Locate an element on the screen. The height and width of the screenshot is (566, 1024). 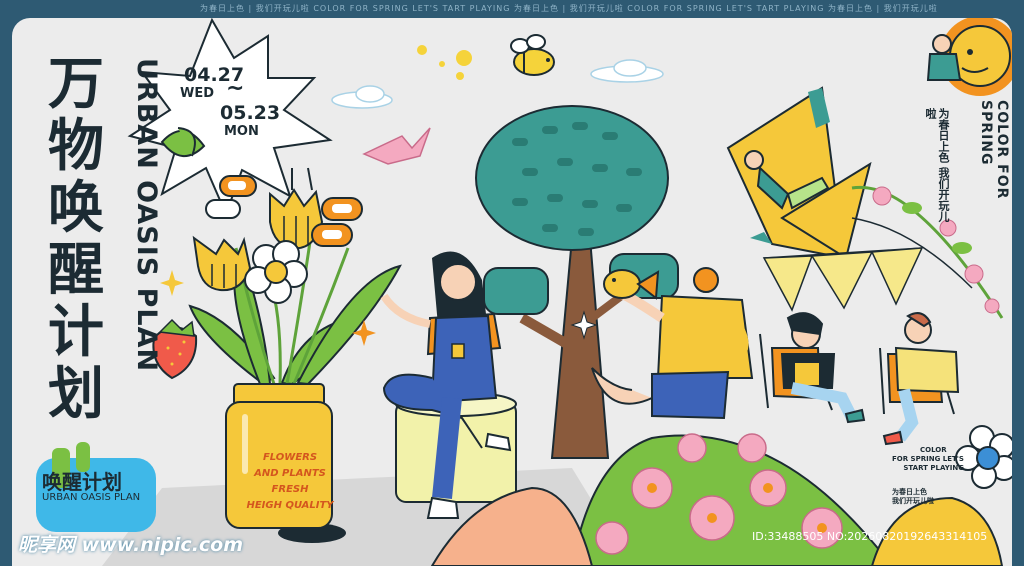
right-slogan-english: COLOR FOR SPRING is located at coordinates (994, 150).